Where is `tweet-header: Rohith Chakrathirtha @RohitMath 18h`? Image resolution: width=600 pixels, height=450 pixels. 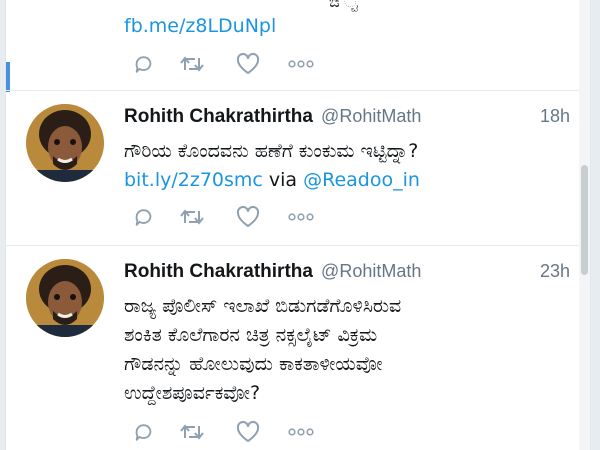
tweet-header: Rohith Chakrathirtha @RohitMath 18h is located at coordinates (347, 119).